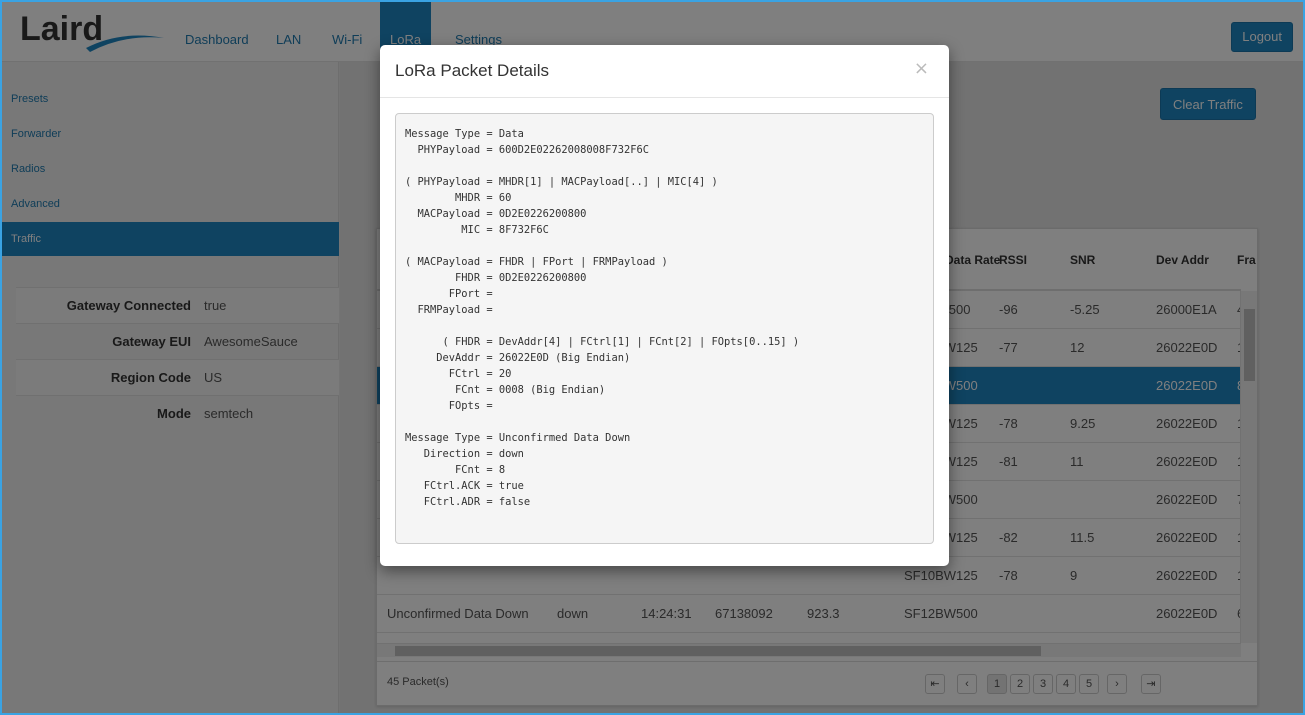 The image size is (1305, 715). What do you see at coordinates (472, 70) in the screenshot?
I see `modal-title: LoRa Packet Details` at bounding box center [472, 70].